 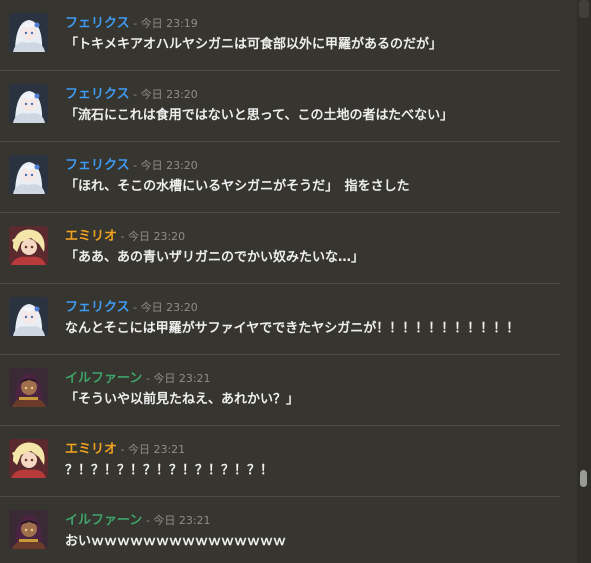 I want to click on message-item: イルファーン - 今日 23:21 「そういや以前見たねえ、あれかい？」, so click(x=280, y=390).